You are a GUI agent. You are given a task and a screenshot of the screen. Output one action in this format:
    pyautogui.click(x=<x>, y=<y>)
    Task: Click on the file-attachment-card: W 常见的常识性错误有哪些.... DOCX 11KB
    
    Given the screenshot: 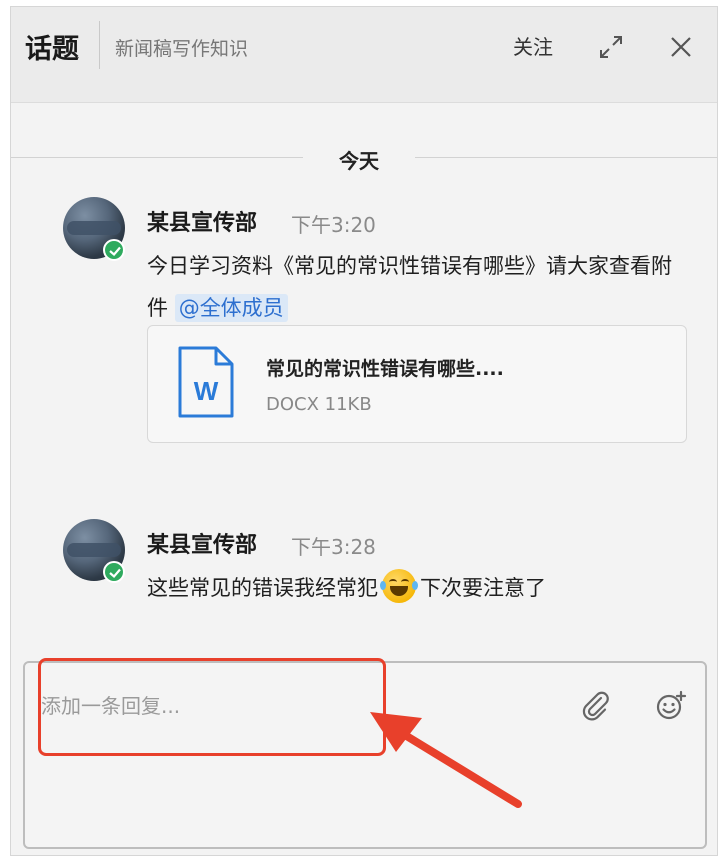 What is the action you would take?
    pyautogui.click(x=417, y=384)
    